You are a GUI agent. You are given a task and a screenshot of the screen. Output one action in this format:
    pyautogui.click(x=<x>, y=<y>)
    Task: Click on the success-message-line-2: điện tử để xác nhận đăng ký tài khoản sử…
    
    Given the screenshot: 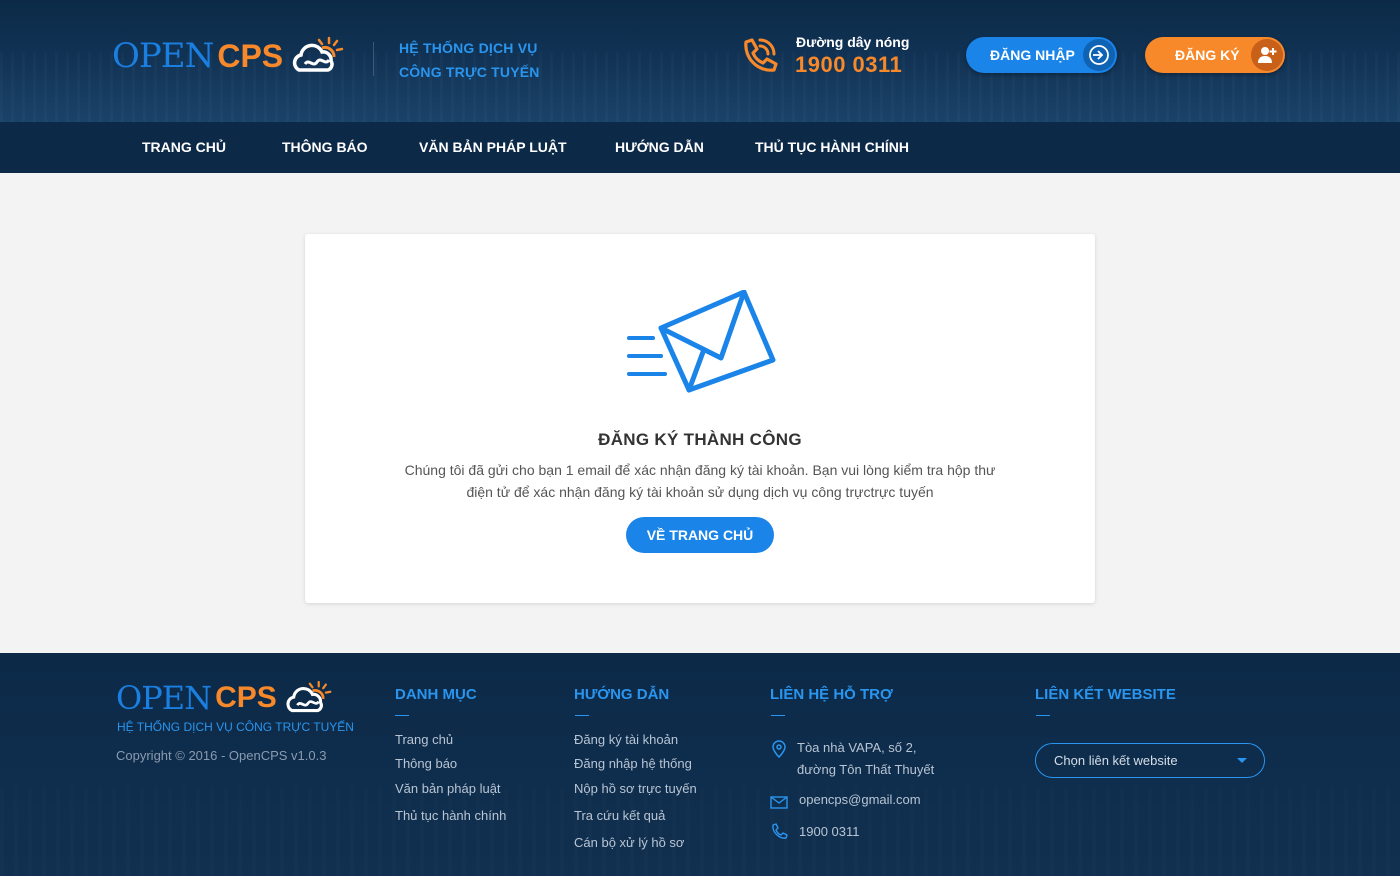 What is the action you would take?
    pyautogui.click(x=700, y=492)
    